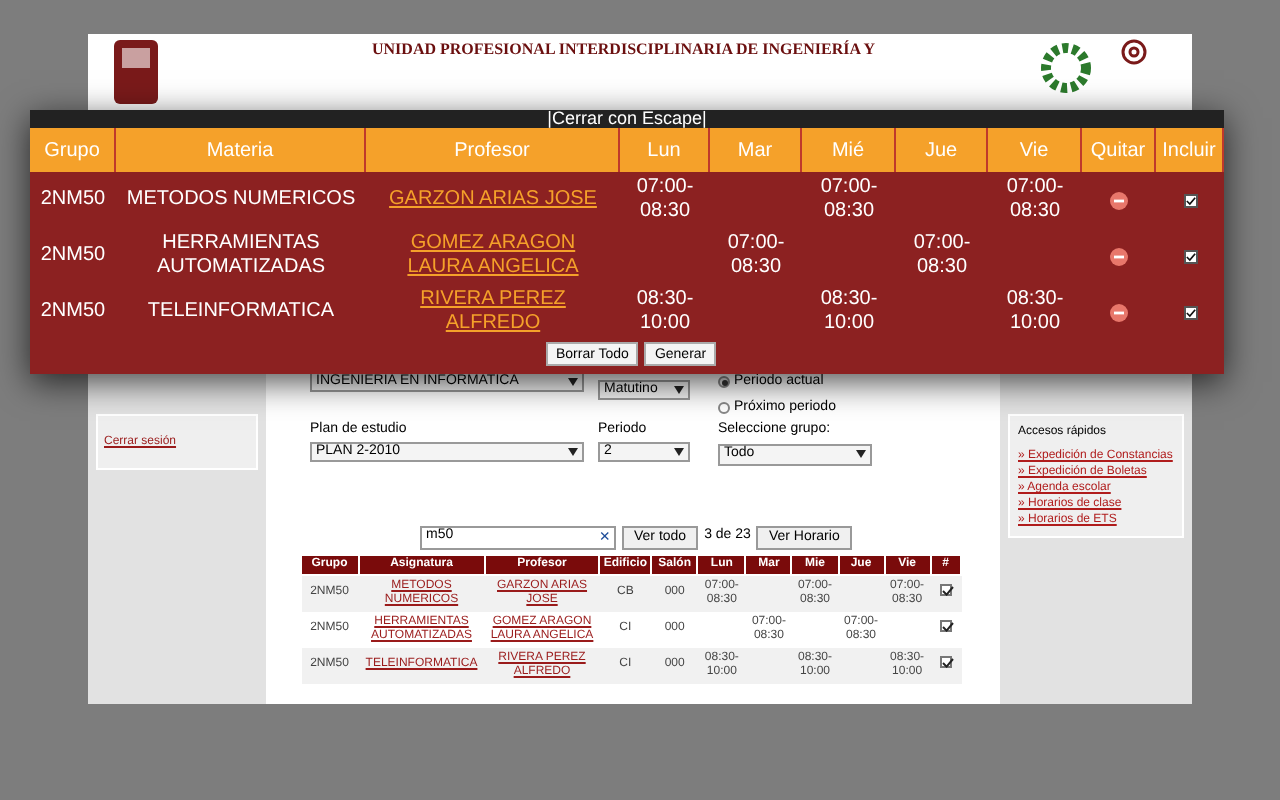 This screenshot has width=1280, height=800. What do you see at coordinates (493, 150) in the screenshot?
I see `column-header: Profesor` at bounding box center [493, 150].